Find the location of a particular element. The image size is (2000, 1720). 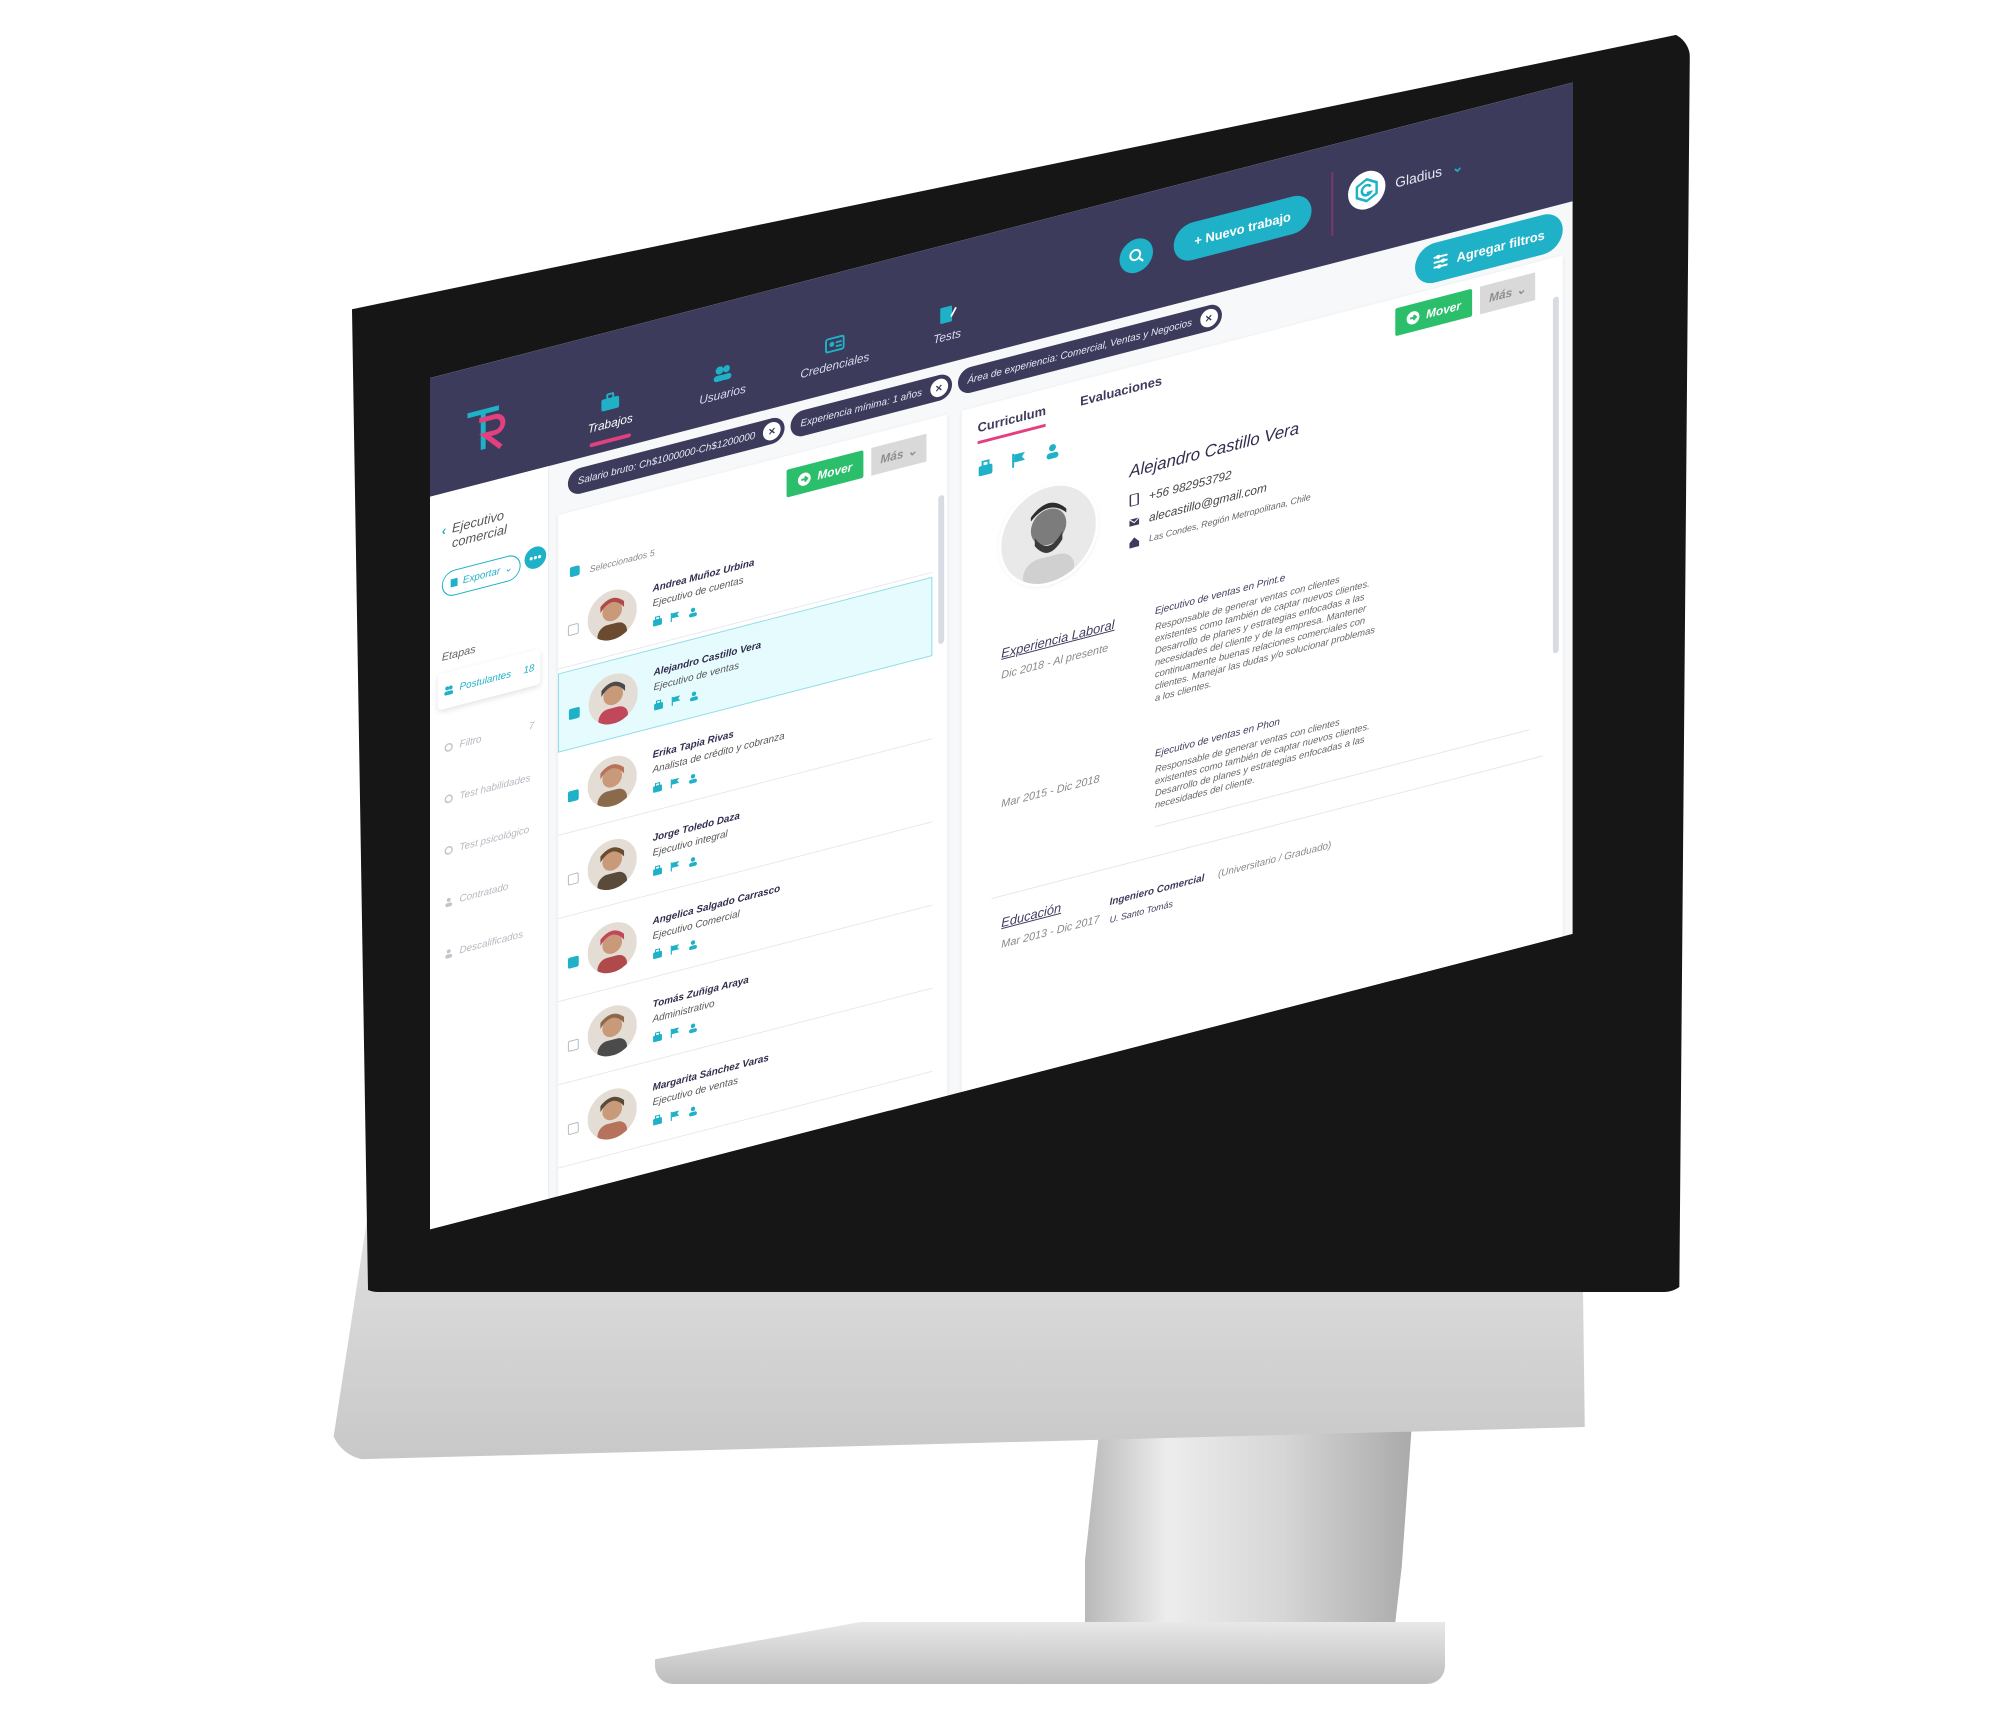

stage-contratado: Contratado is located at coordinates (489, 891).